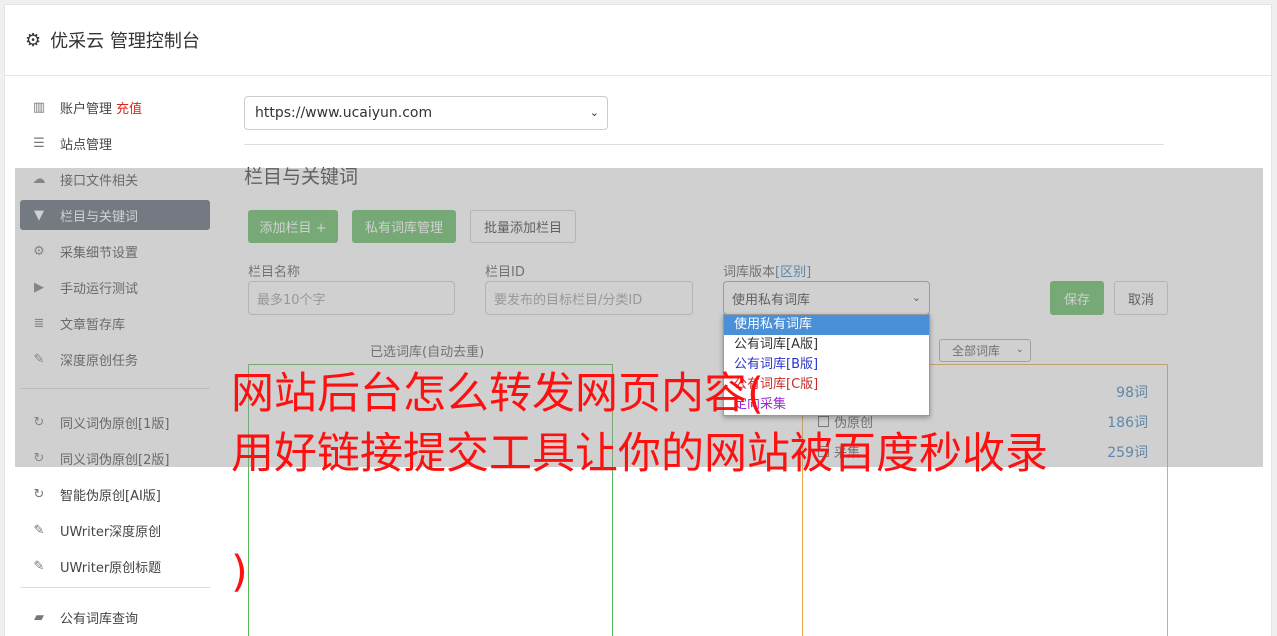 This screenshot has width=1277, height=636. What do you see at coordinates (239, 572) in the screenshot?
I see `overlay-banner-line-3: )` at bounding box center [239, 572].